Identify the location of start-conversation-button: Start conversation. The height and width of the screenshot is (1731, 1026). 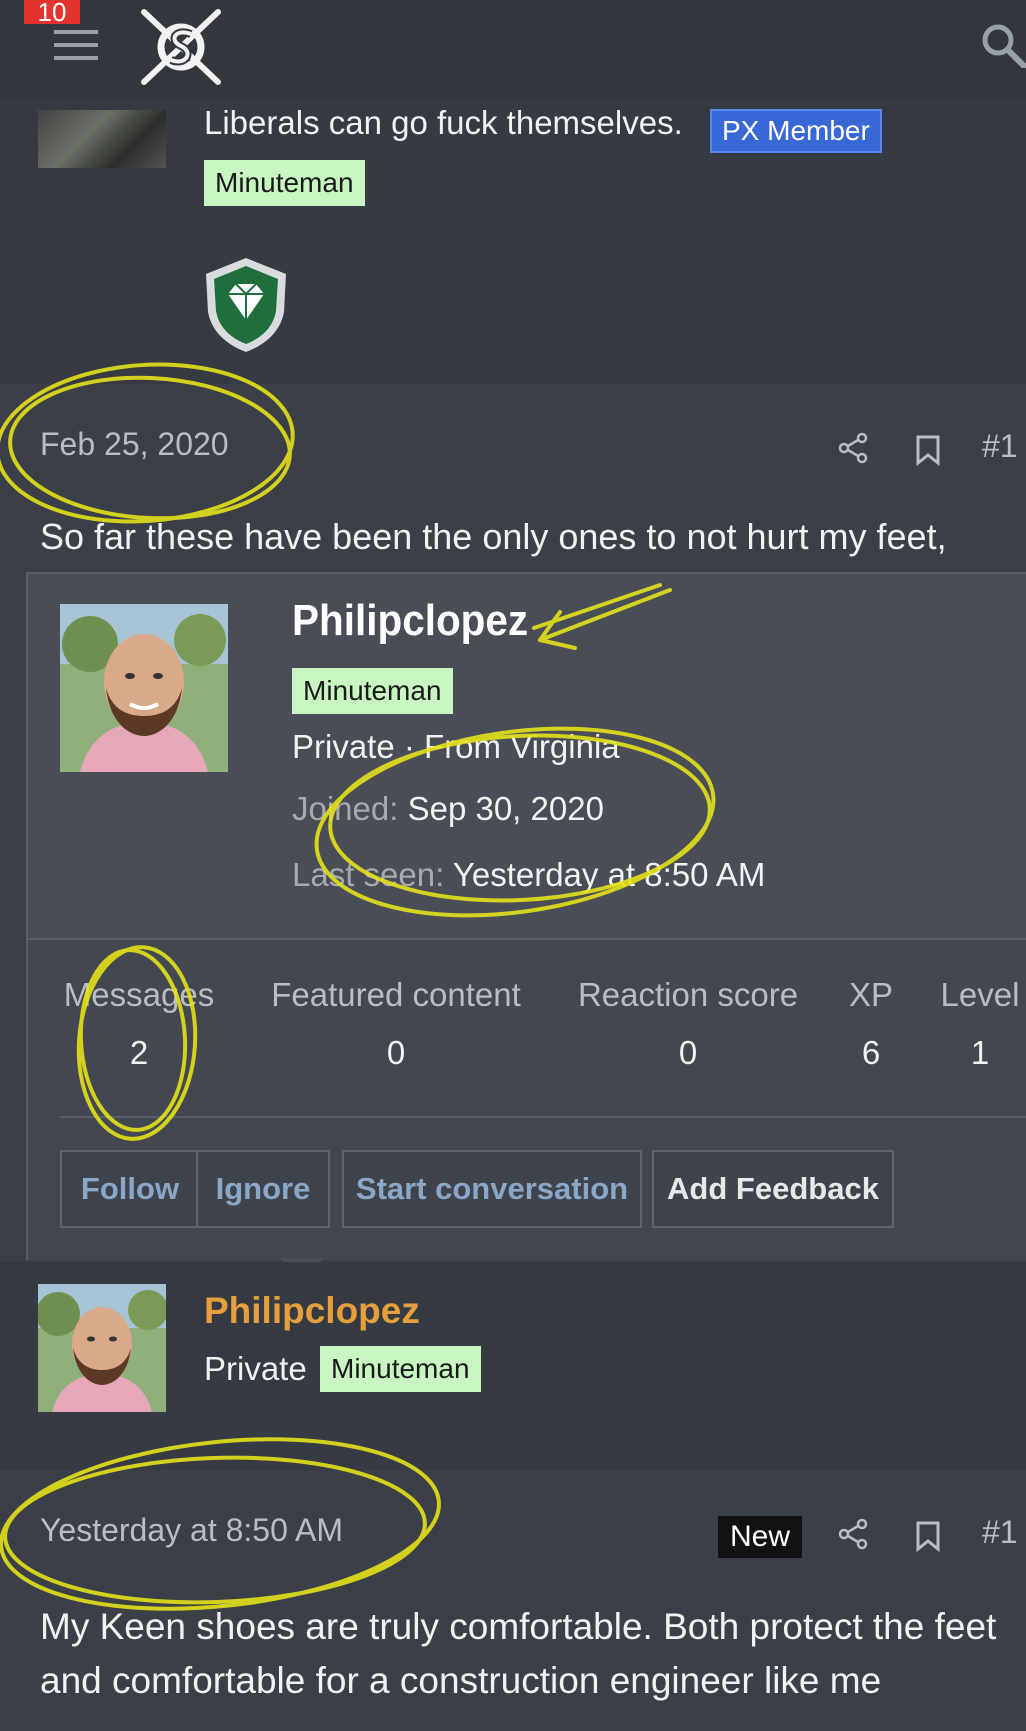
(492, 1189).